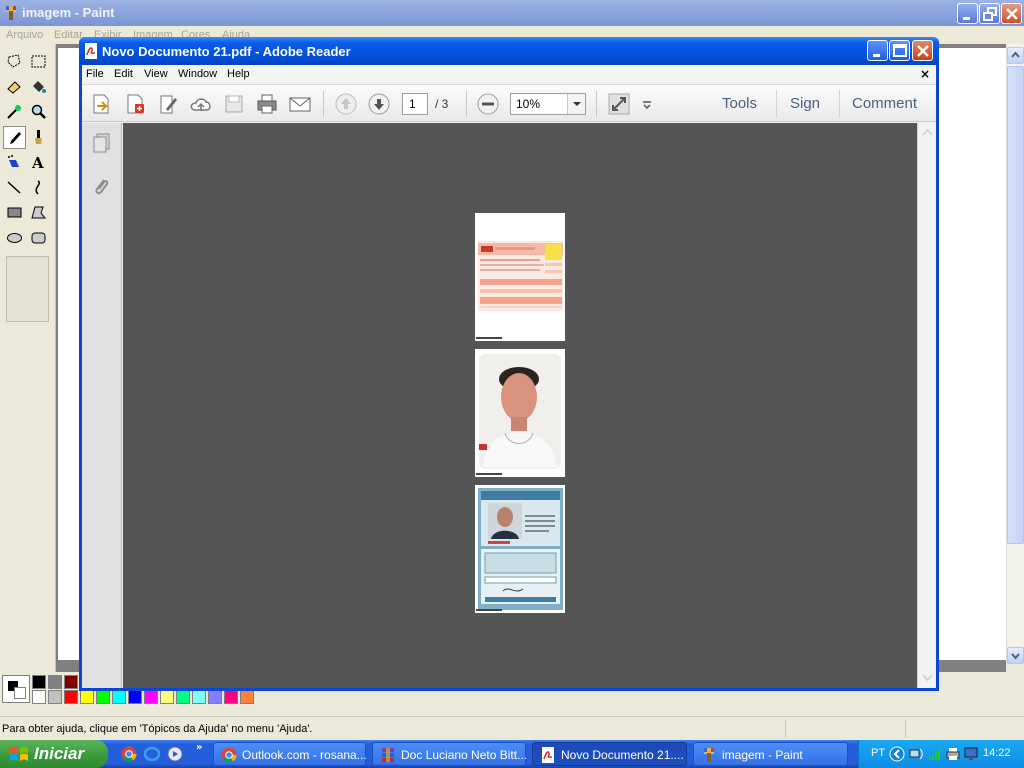 Image resolution: width=1024 pixels, height=768 pixels. Describe the element at coordinates (14, 61) in the screenshot. I see `free-select-tool` at that location.